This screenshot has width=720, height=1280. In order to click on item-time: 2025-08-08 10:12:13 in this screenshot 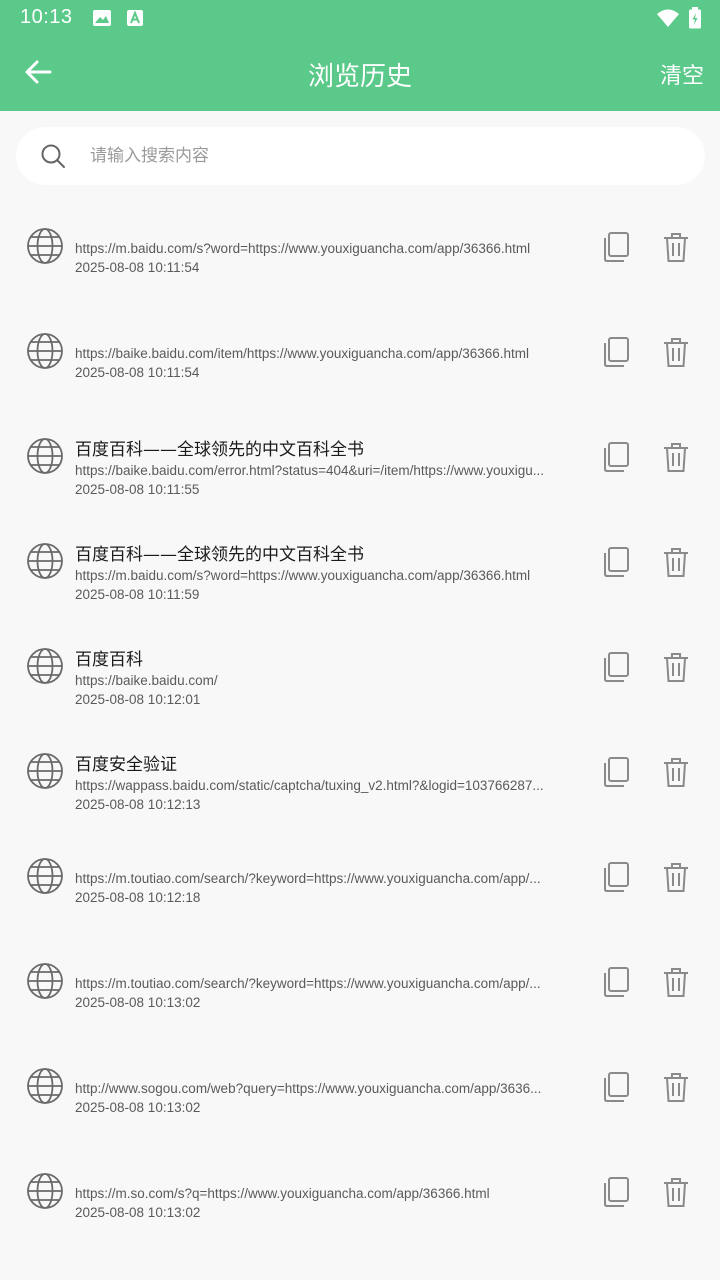, I will do `click(138, 804)`.